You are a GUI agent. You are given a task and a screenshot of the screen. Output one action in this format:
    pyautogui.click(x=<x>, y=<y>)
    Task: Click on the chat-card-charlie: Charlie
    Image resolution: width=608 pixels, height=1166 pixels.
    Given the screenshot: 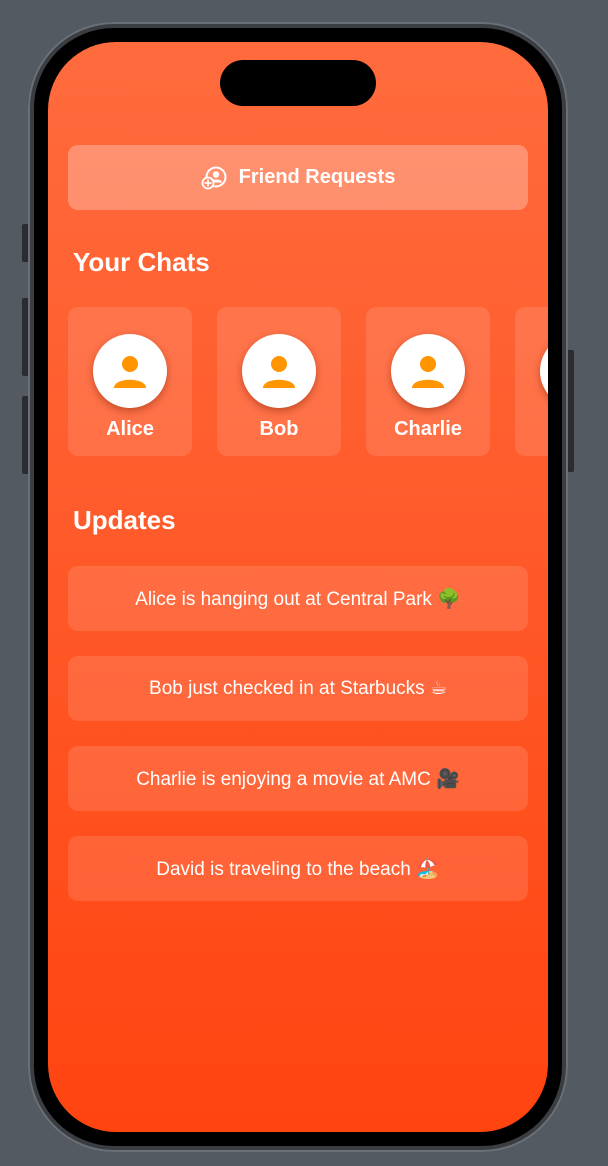 What is the action you would take?
    pyautogui.click(x=428, y=381)
    